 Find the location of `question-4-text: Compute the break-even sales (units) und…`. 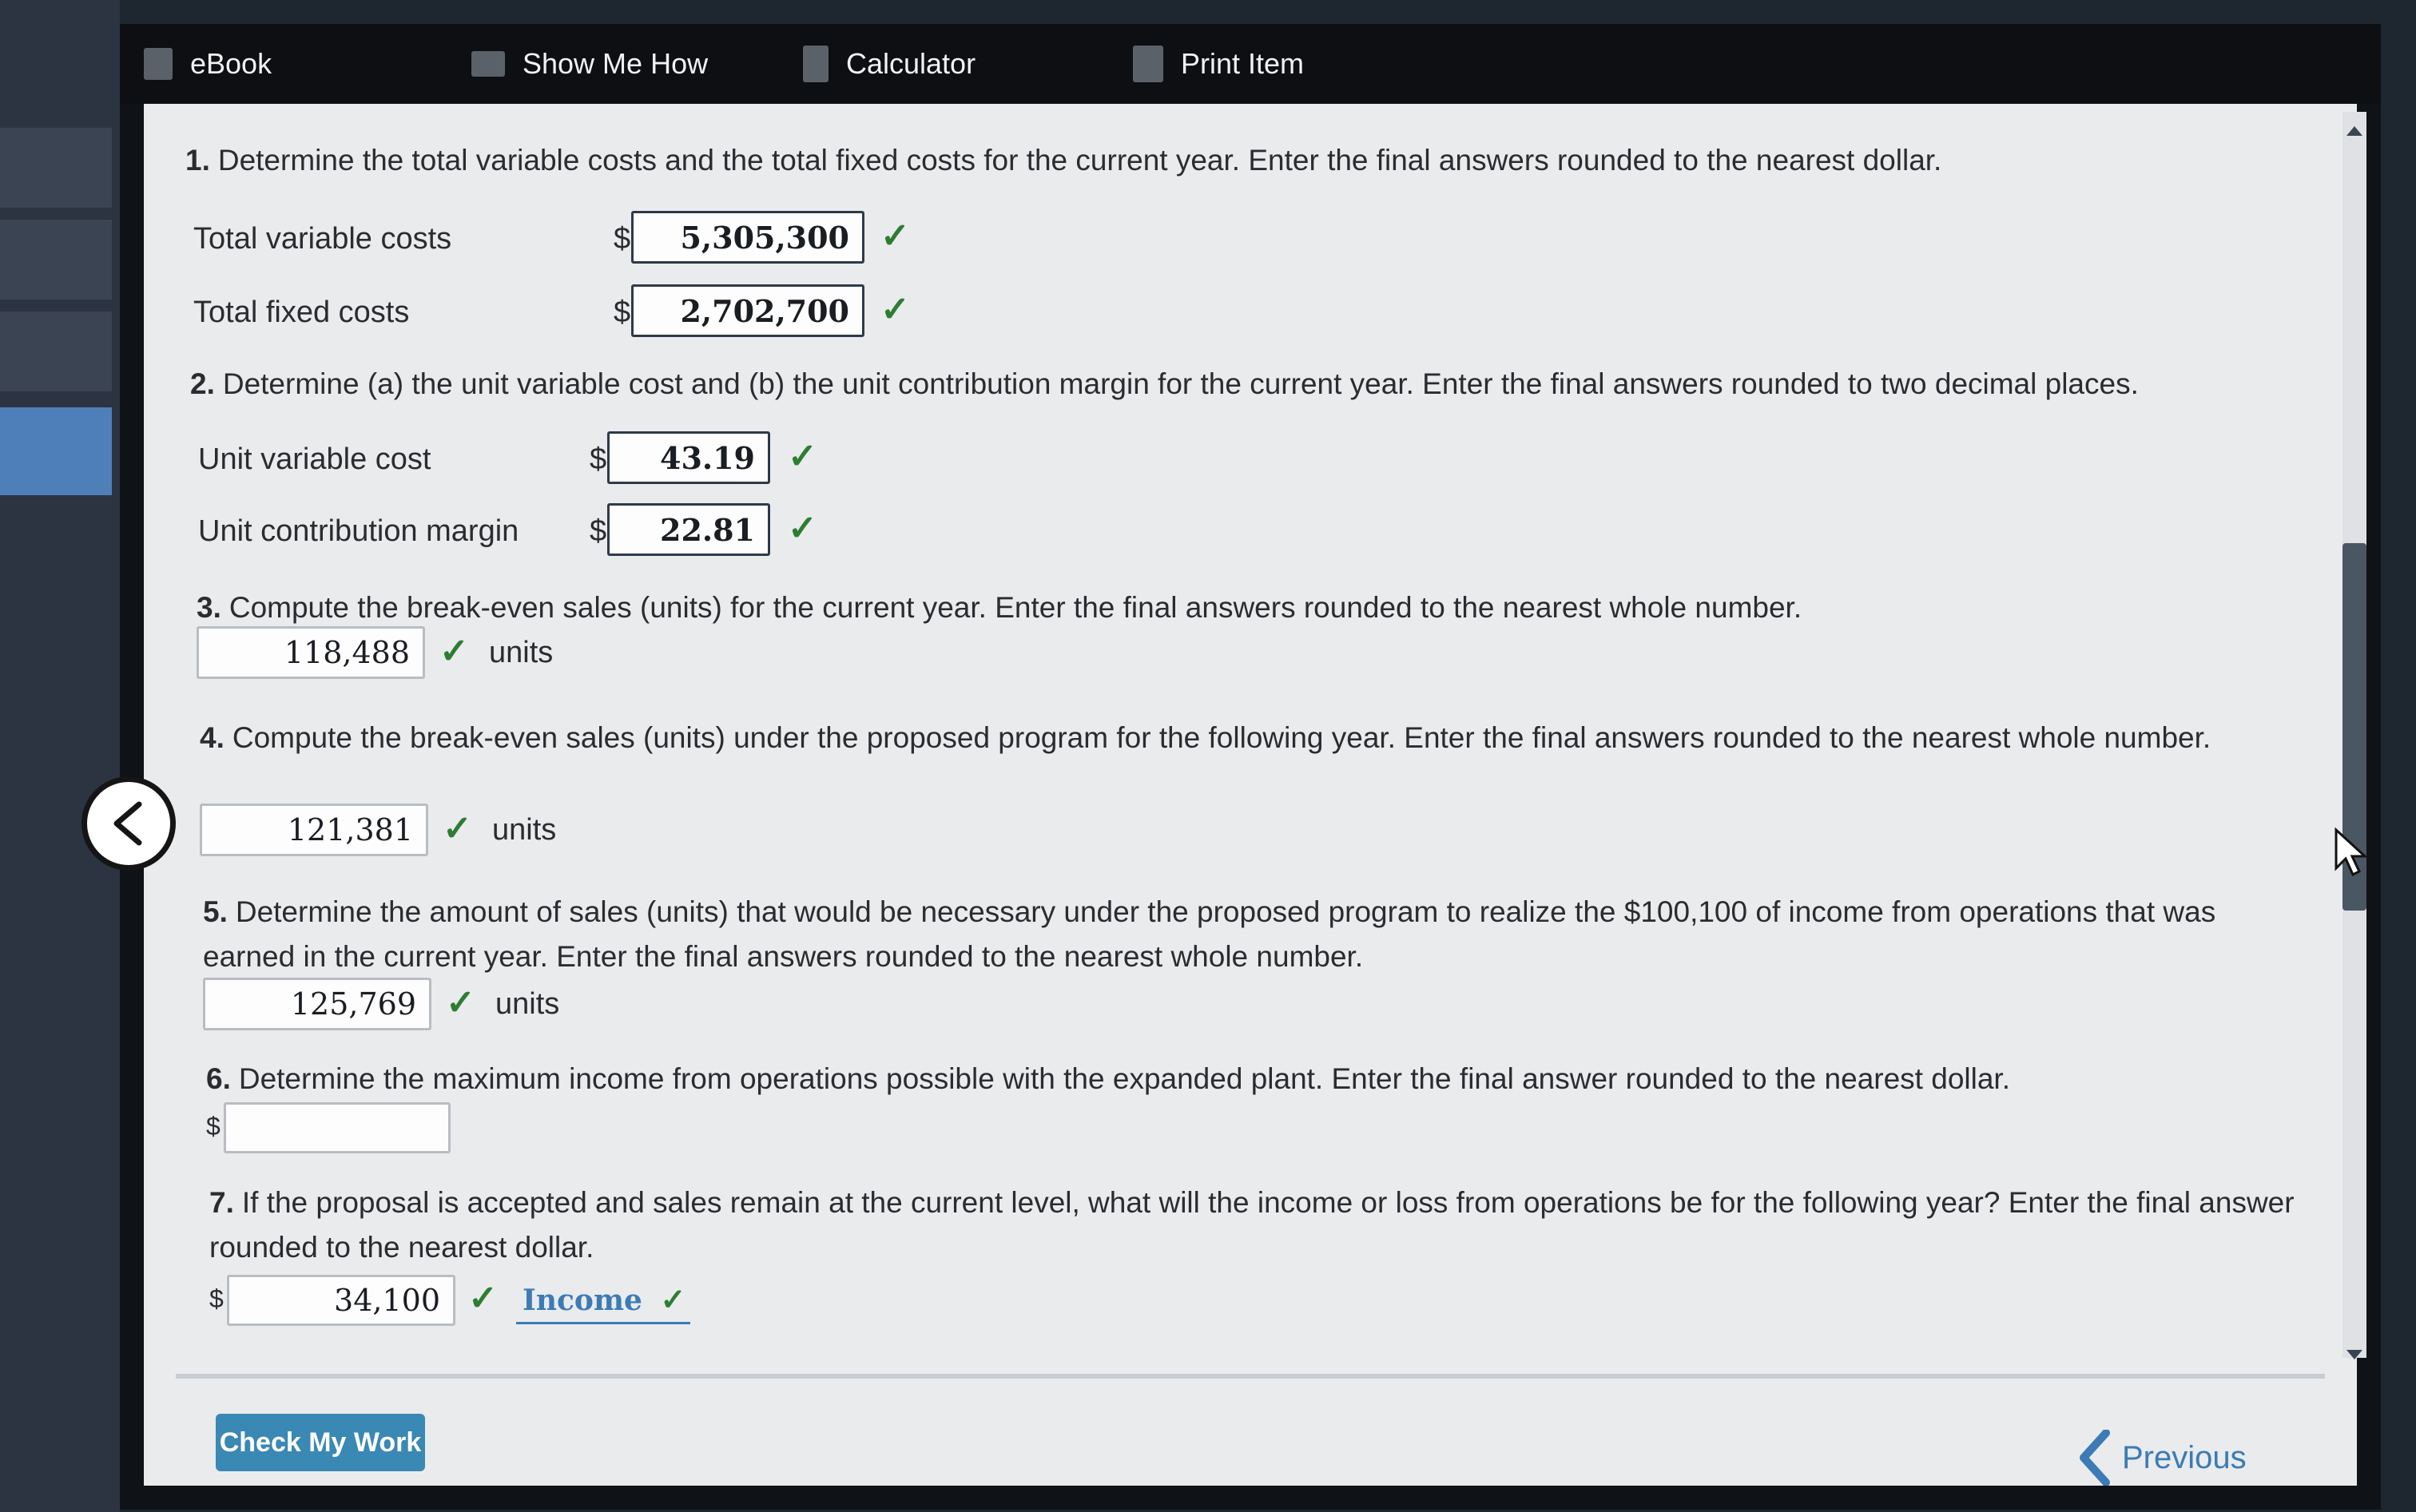

question-4-text: Compute the break-even sales (units) und… is located at coordinates (1221, 737).